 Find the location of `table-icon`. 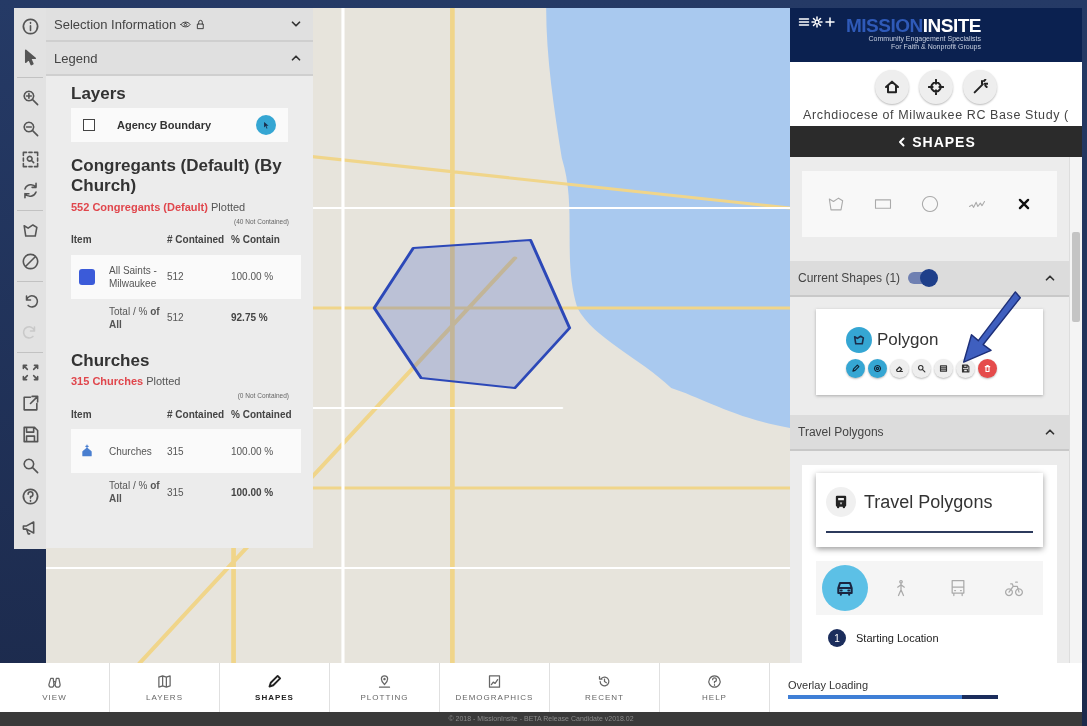

table-icon is located at coordinates (943, 368).